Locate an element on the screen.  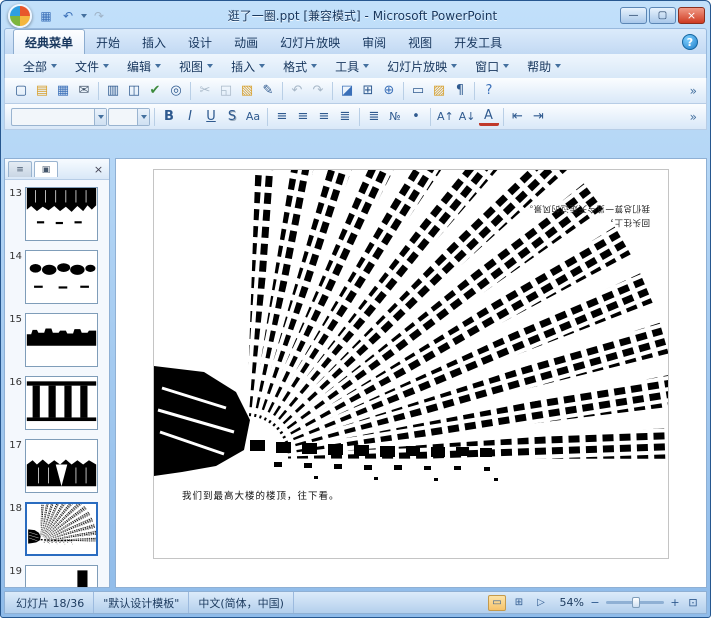
slide-caption-text: 我们到最高大楼的楼顶，往下看。 is located at coordinates (261, 495).